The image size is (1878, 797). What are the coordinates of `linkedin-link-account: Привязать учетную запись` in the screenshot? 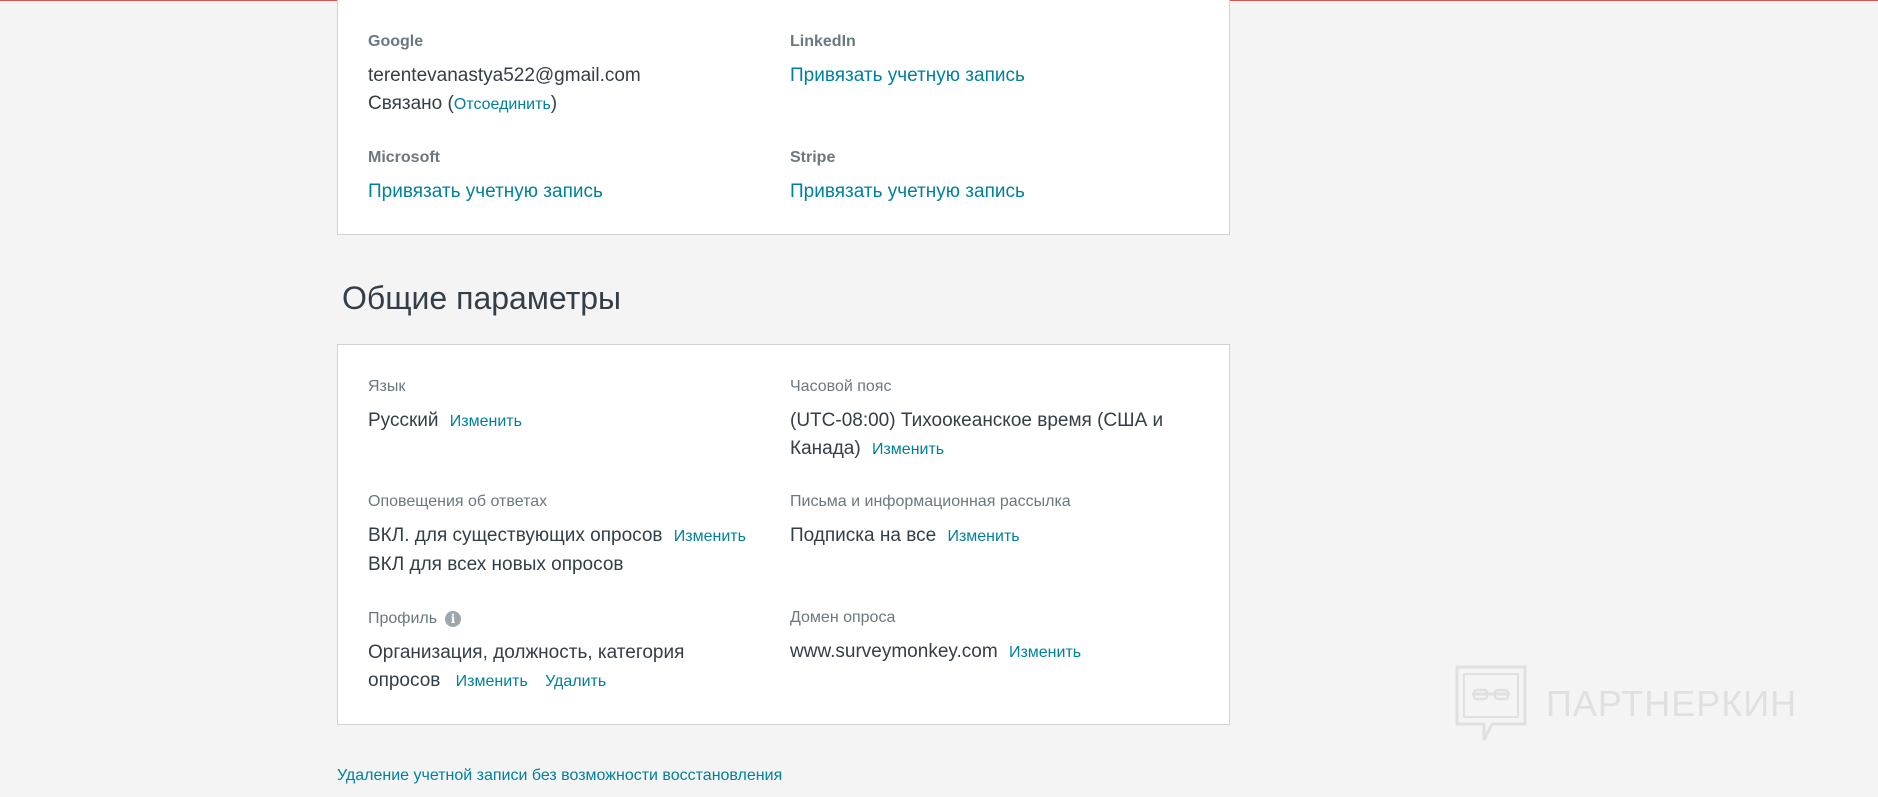 It's located at (907, 76).